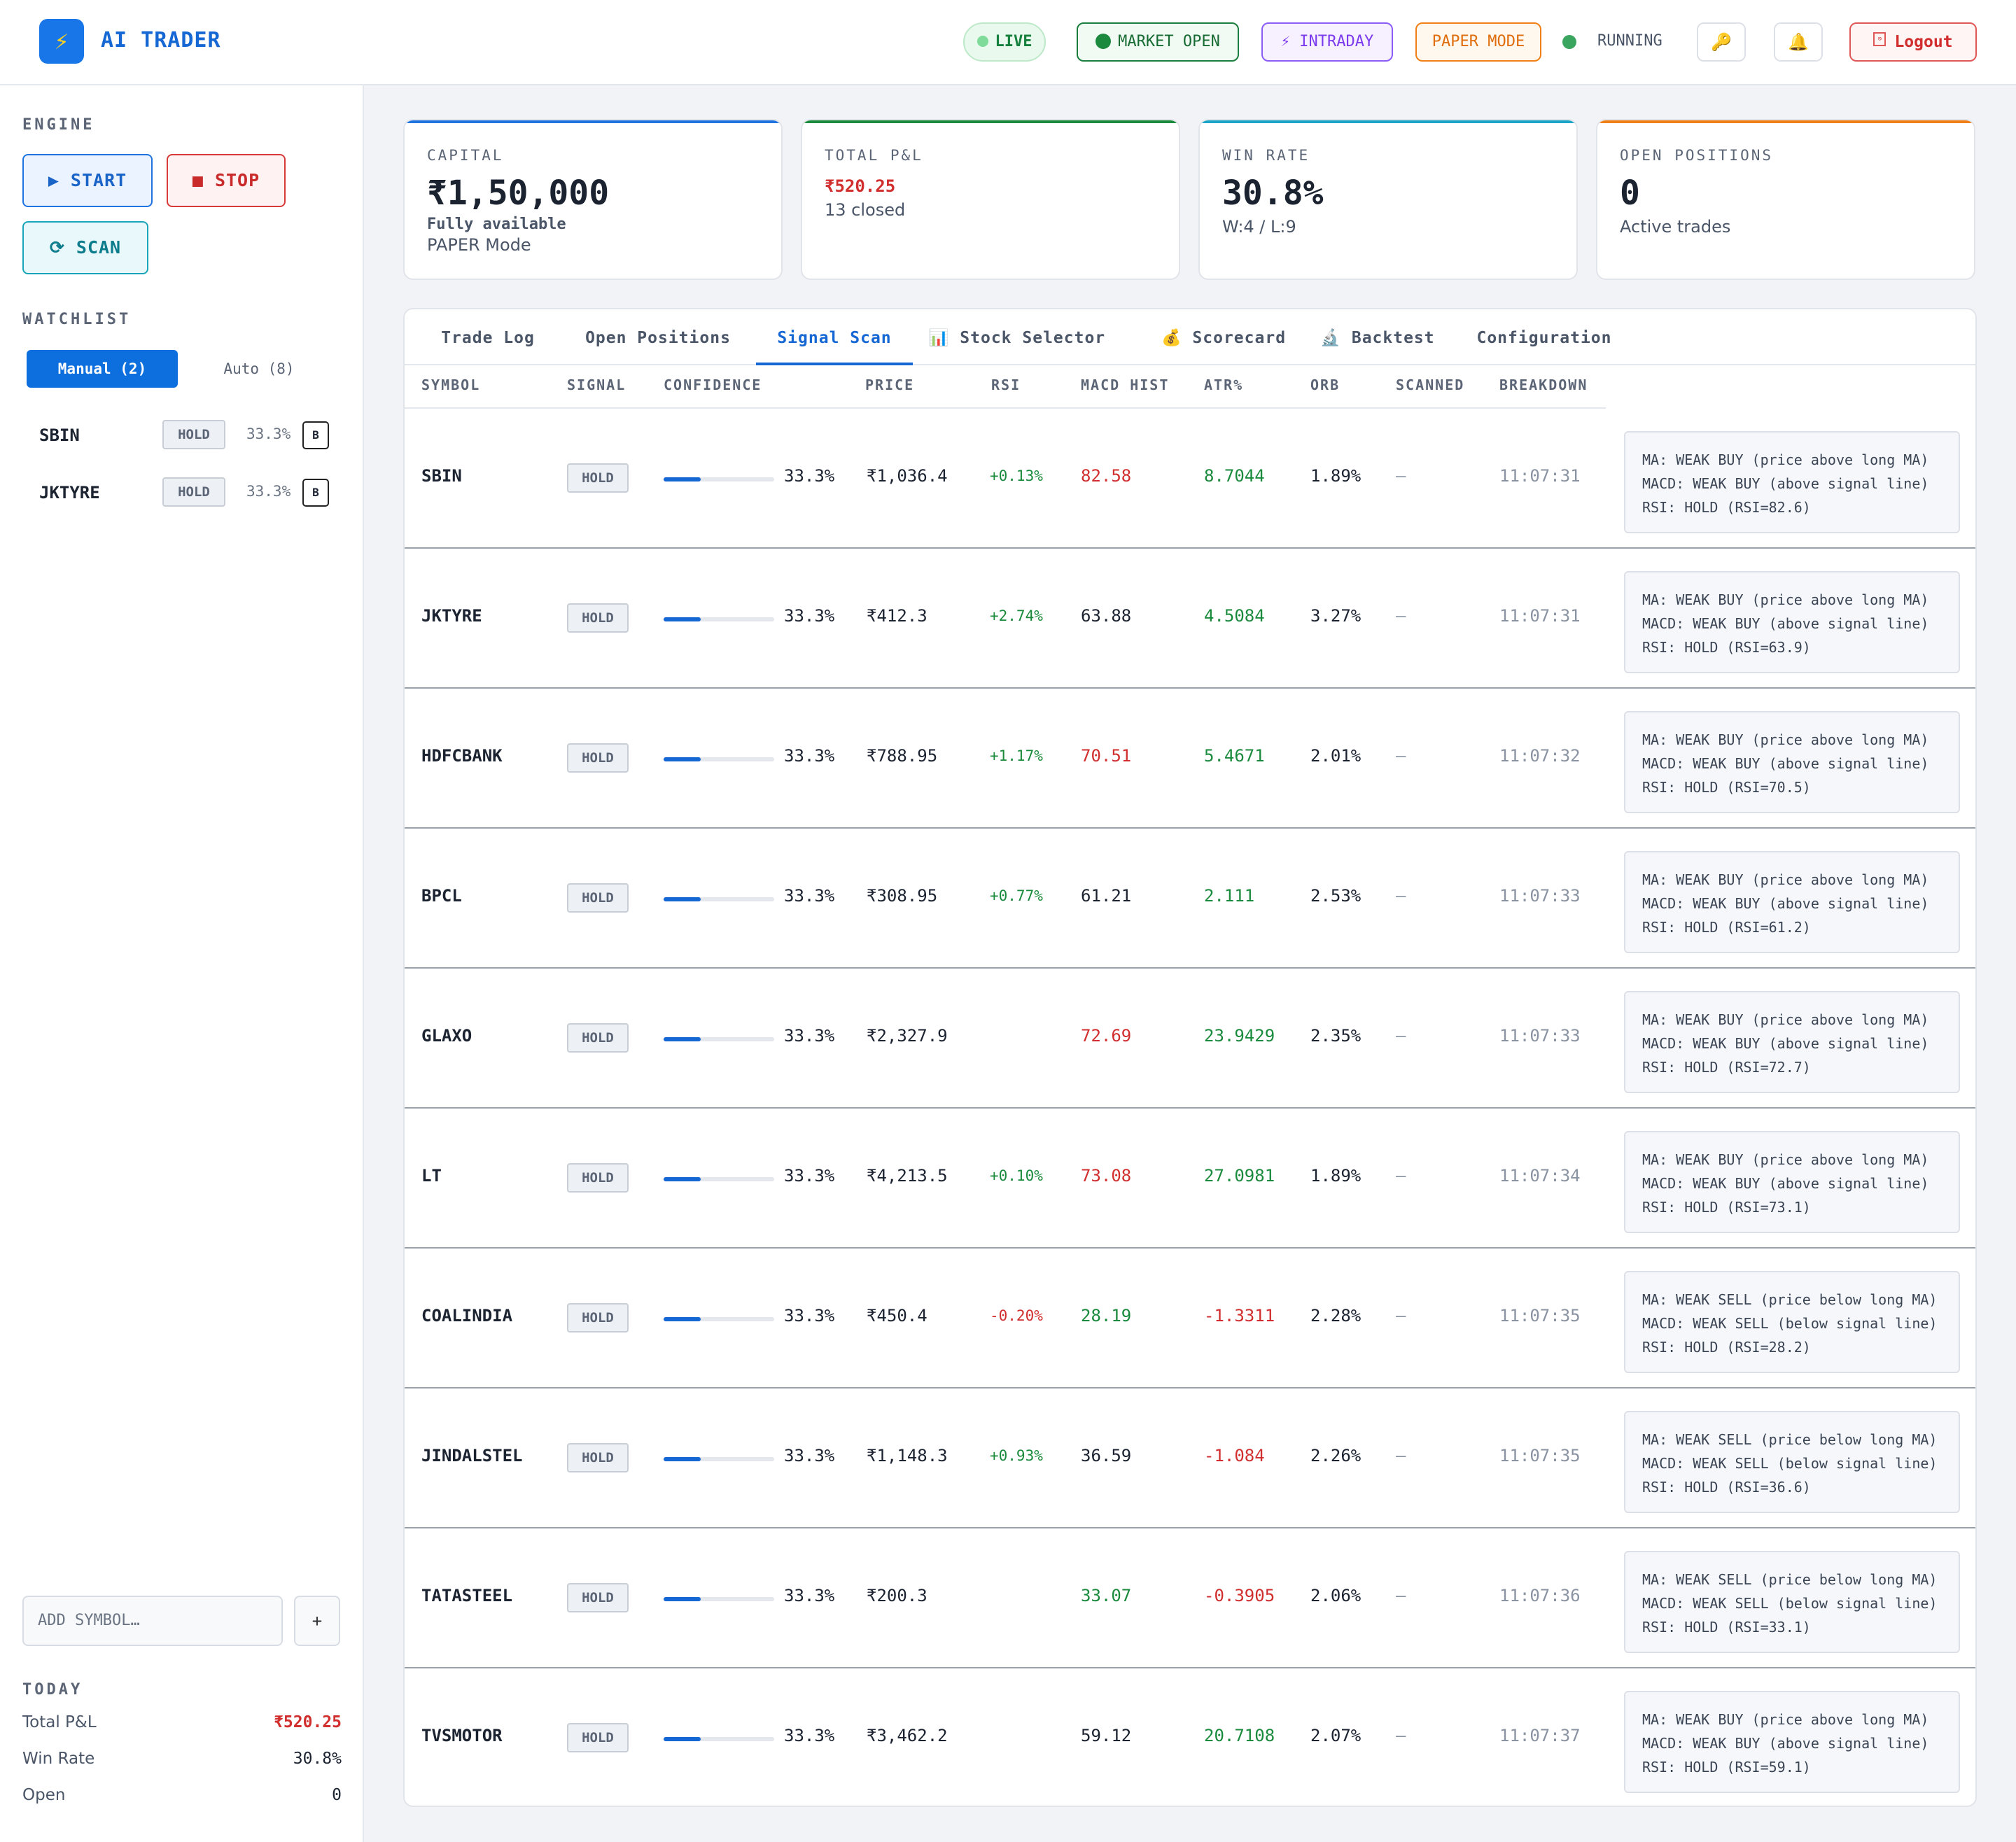 This screenshot has height=1842, width=2016. I want to click on row-price: ₹1,148.3, so click(907, 1455).